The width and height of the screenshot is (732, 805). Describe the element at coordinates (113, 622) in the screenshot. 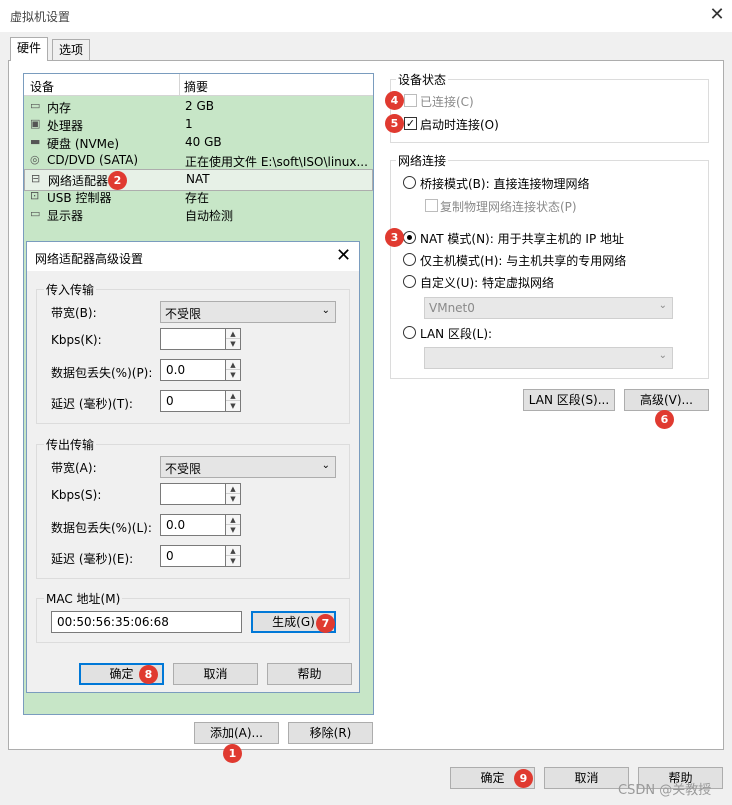

I see `mac-address-value: 00:50:56:35:06:68` at that location.